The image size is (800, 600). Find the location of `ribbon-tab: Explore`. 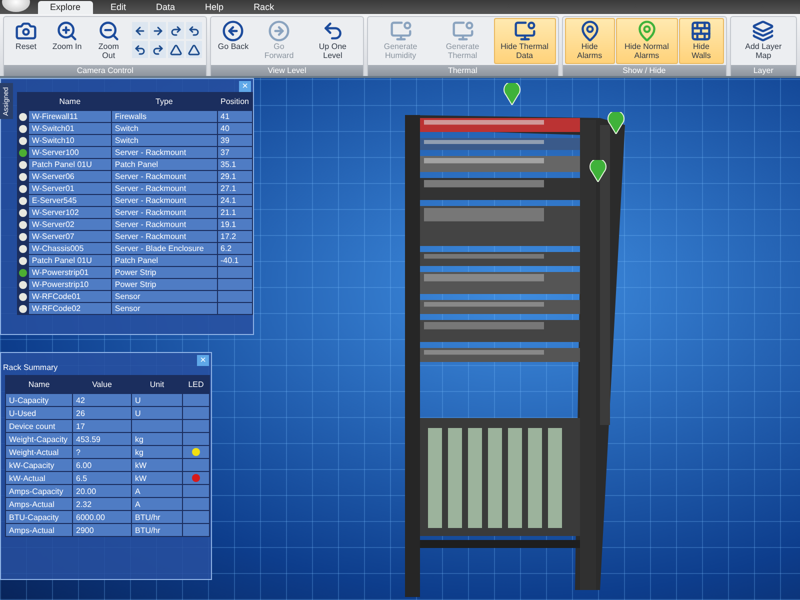

ribbon-tab: Explore is located at coordinates (65, 7).